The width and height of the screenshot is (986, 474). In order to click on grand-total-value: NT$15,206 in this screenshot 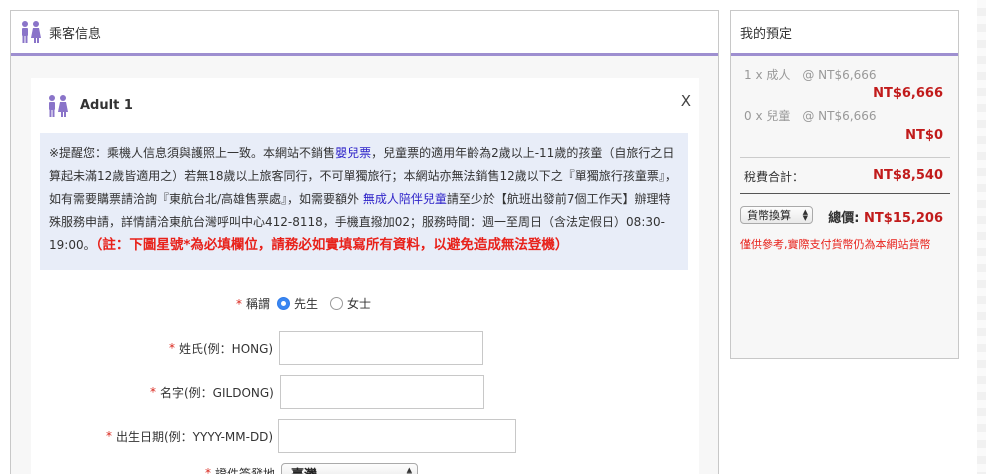, I will do `click(903, 218)`.